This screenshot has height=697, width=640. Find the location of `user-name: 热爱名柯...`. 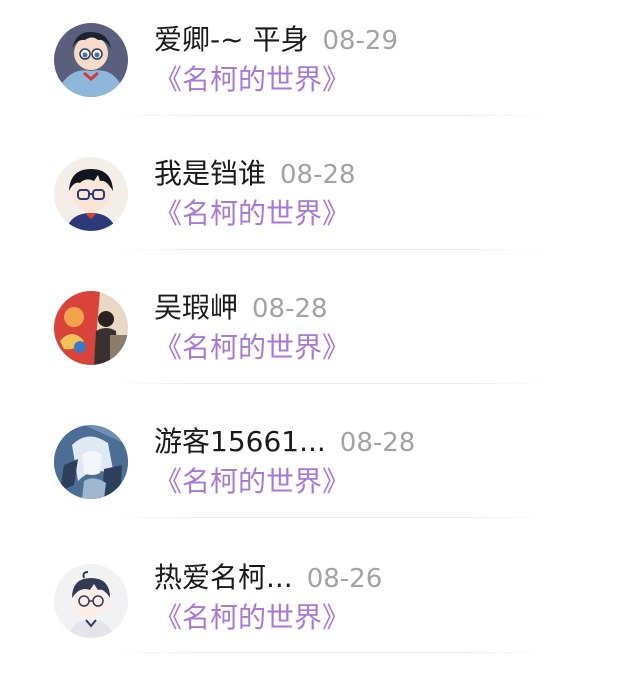

user-name: 热爱名柯... is located at coordinates (223, 577).